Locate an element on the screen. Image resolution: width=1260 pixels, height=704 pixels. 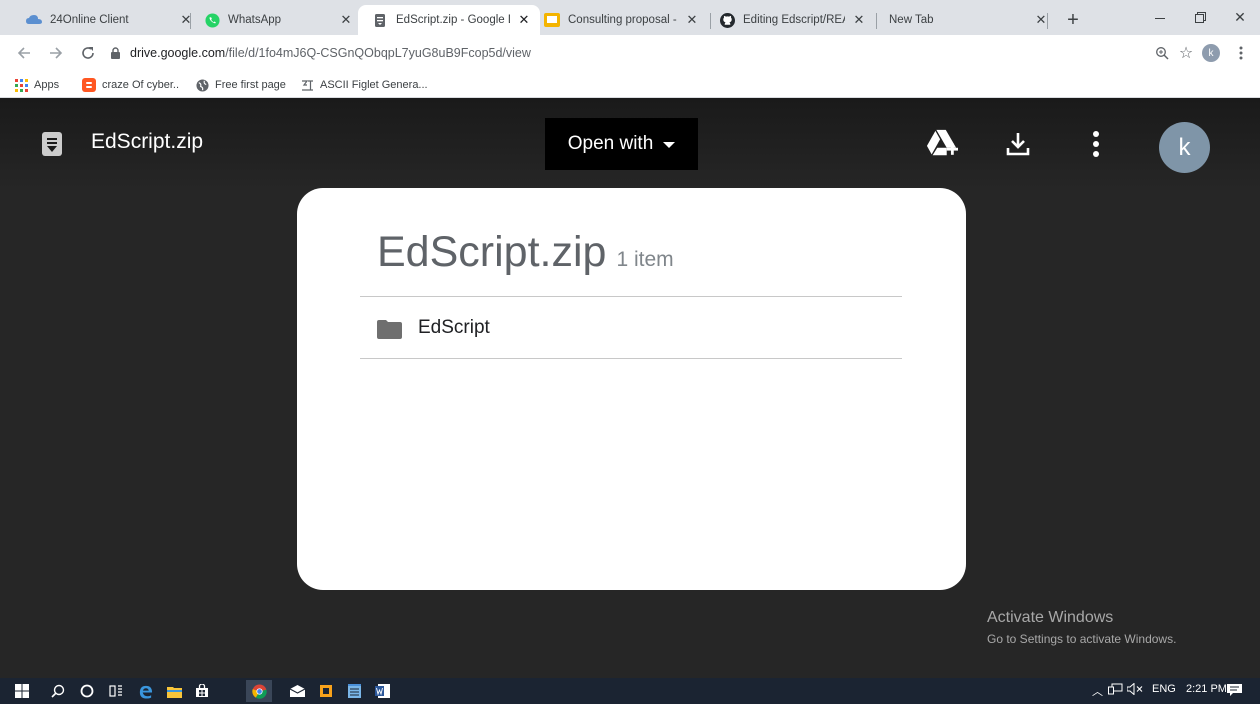
tab-label: Editing Edscript/READM is located at coordinates (794, 20).